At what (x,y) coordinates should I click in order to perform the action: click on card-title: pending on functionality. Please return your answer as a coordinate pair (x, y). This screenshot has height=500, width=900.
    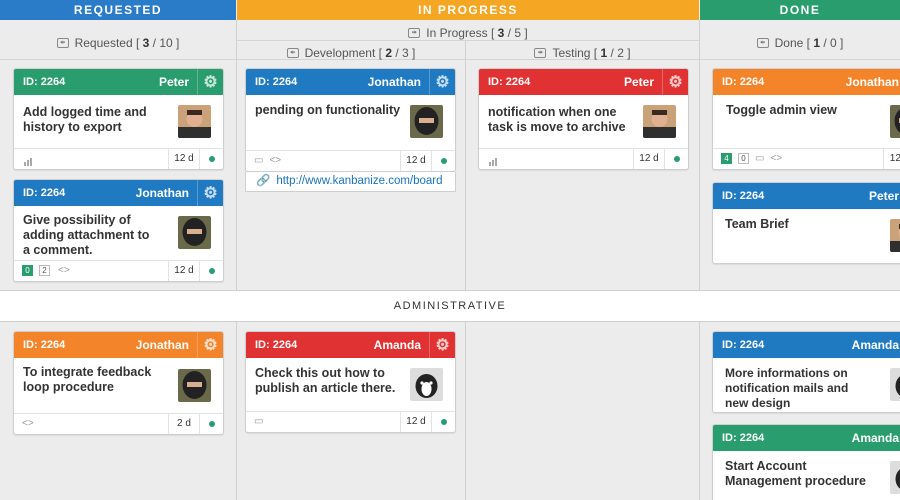
    Looking at the image, I should click on (328, 110).